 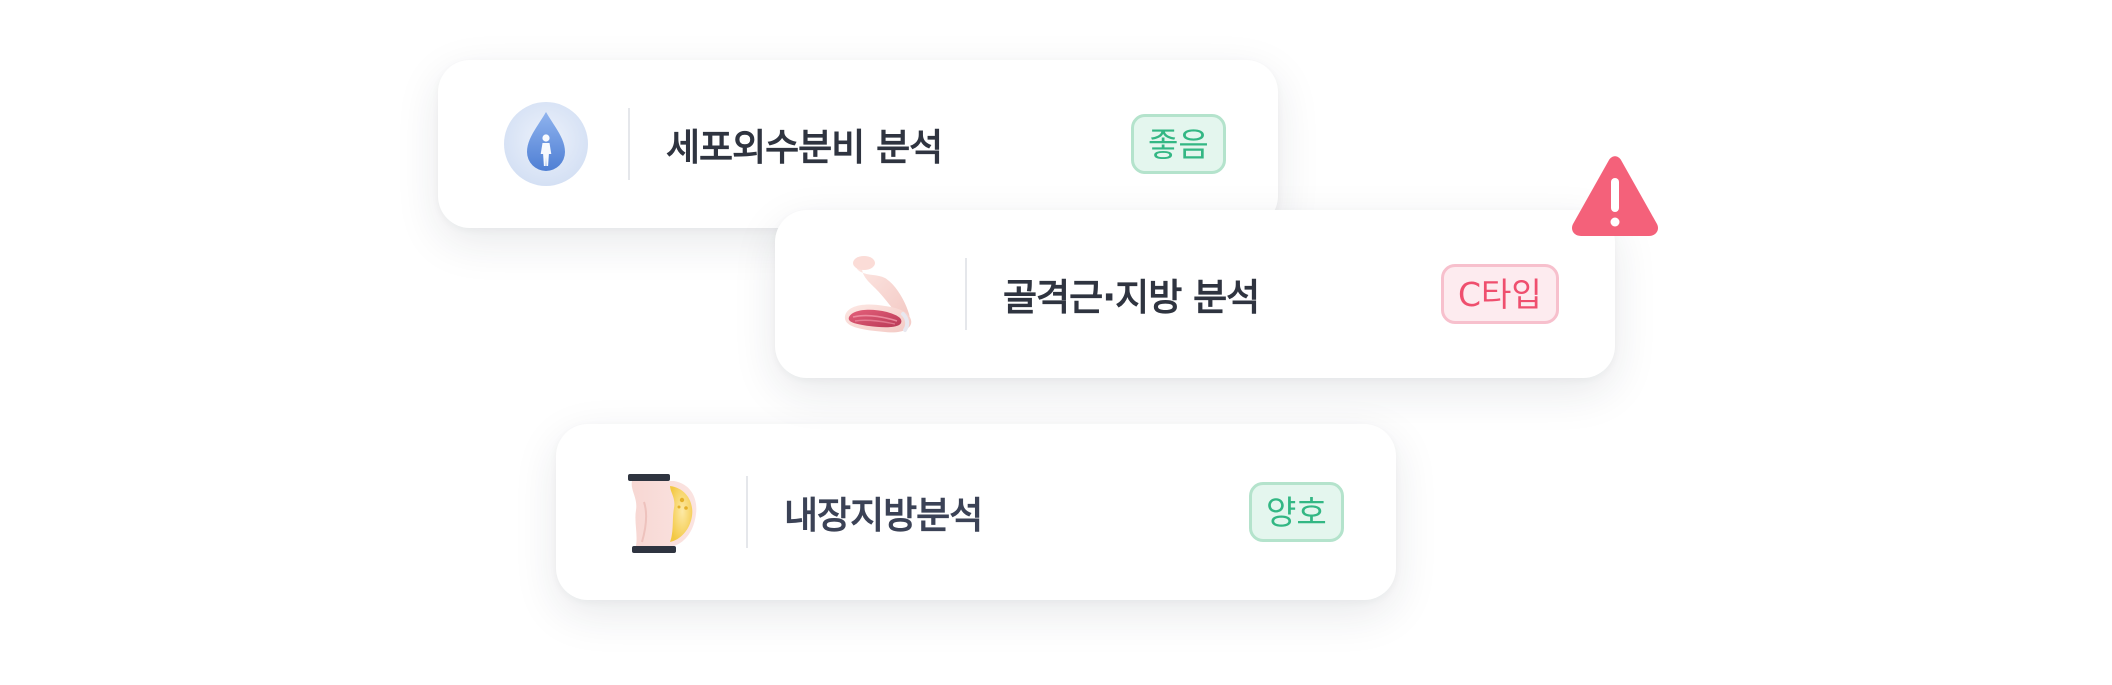 What do you see at coordinates (1615, 196) in the screenshot?
I see `warning-triangle-icon` at bounding box center [1615, 196].